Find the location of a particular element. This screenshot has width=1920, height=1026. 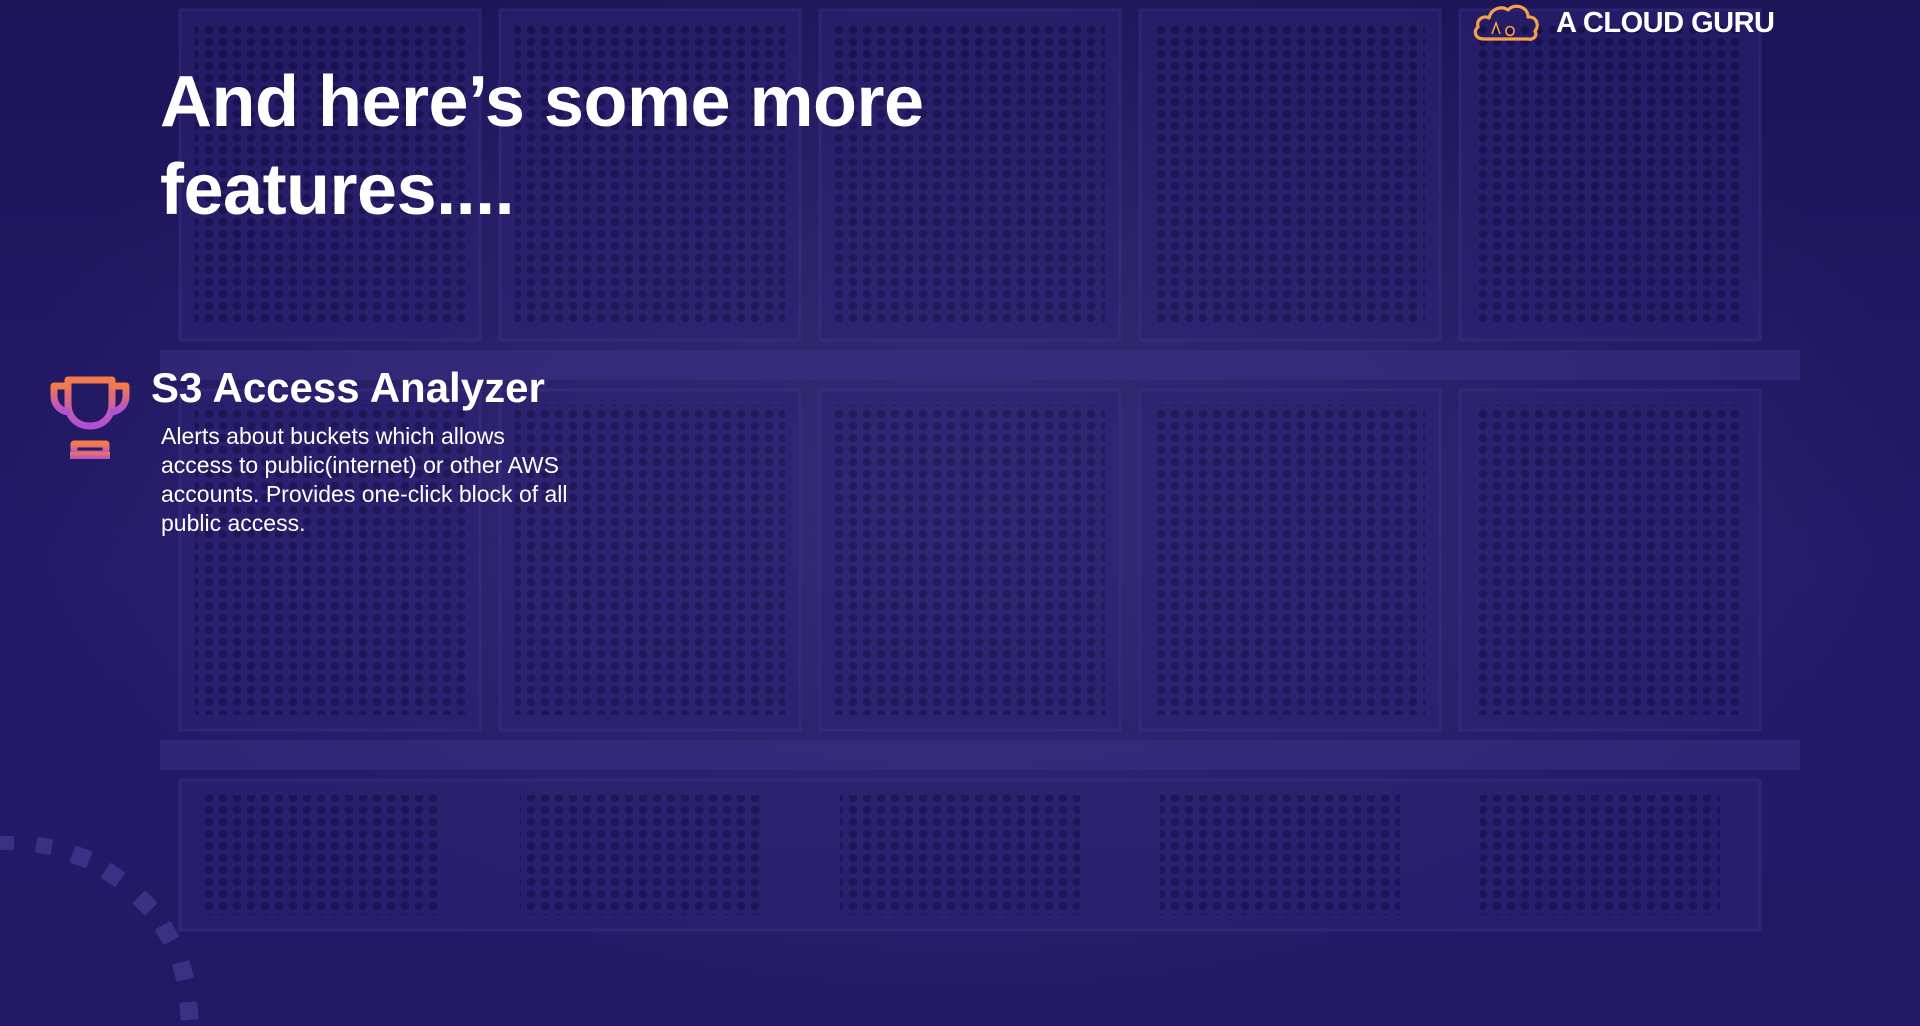

decorative-dots-arc is located at coordinates (99, 928).